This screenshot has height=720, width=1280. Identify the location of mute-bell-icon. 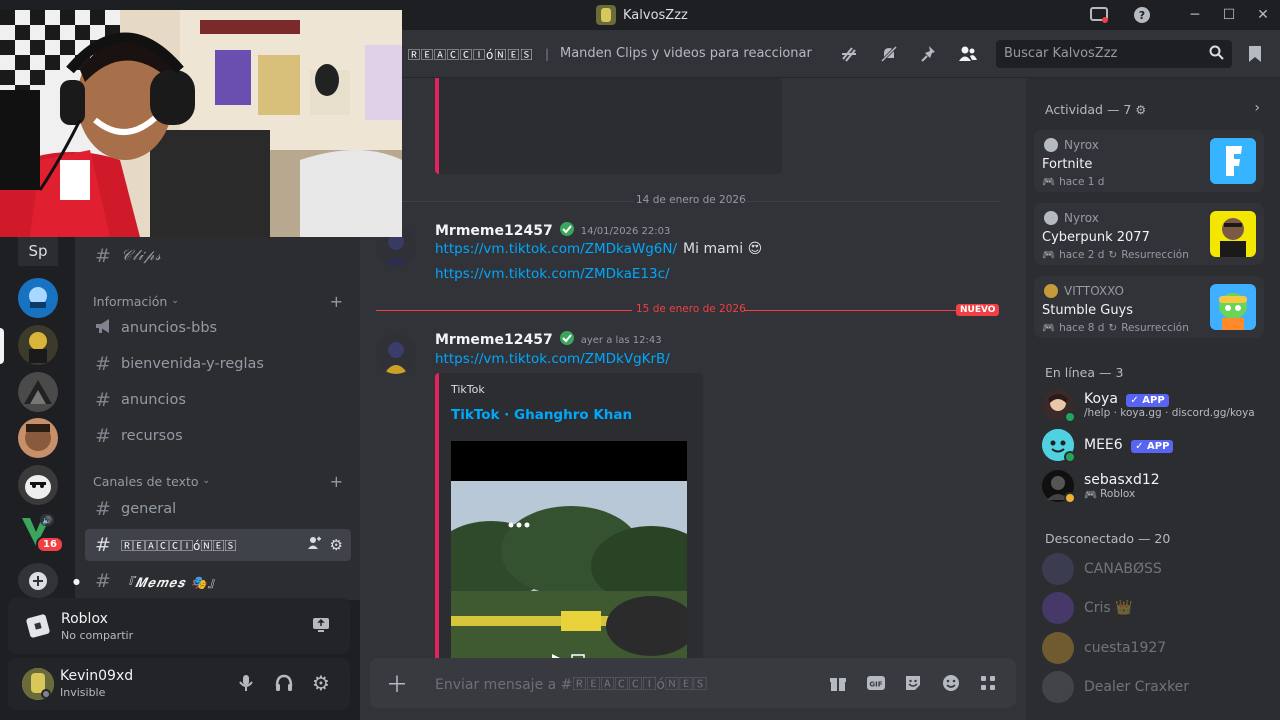
(889, 54).